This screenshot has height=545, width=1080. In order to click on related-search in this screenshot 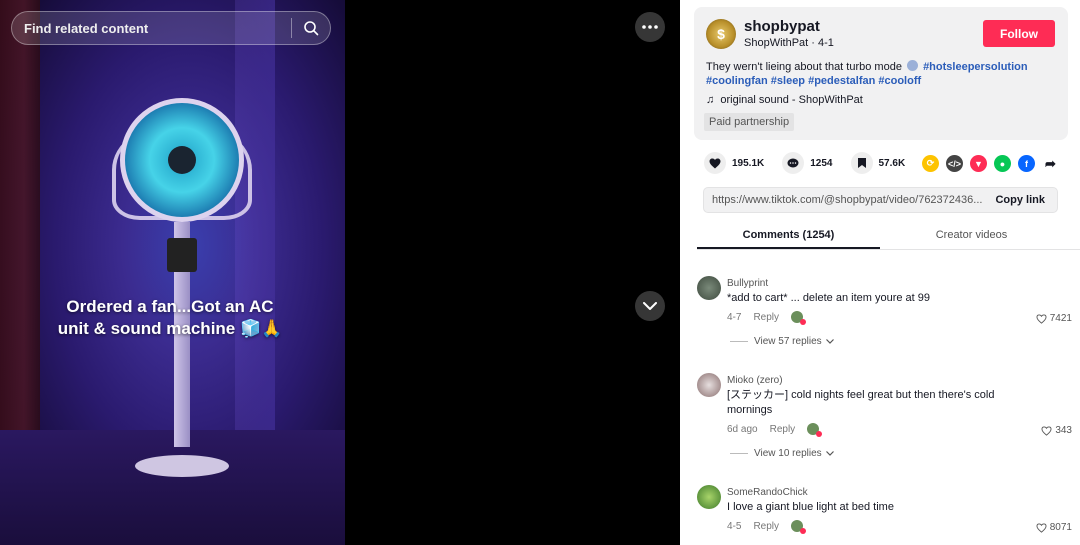, I will do `click(171, 28)`.